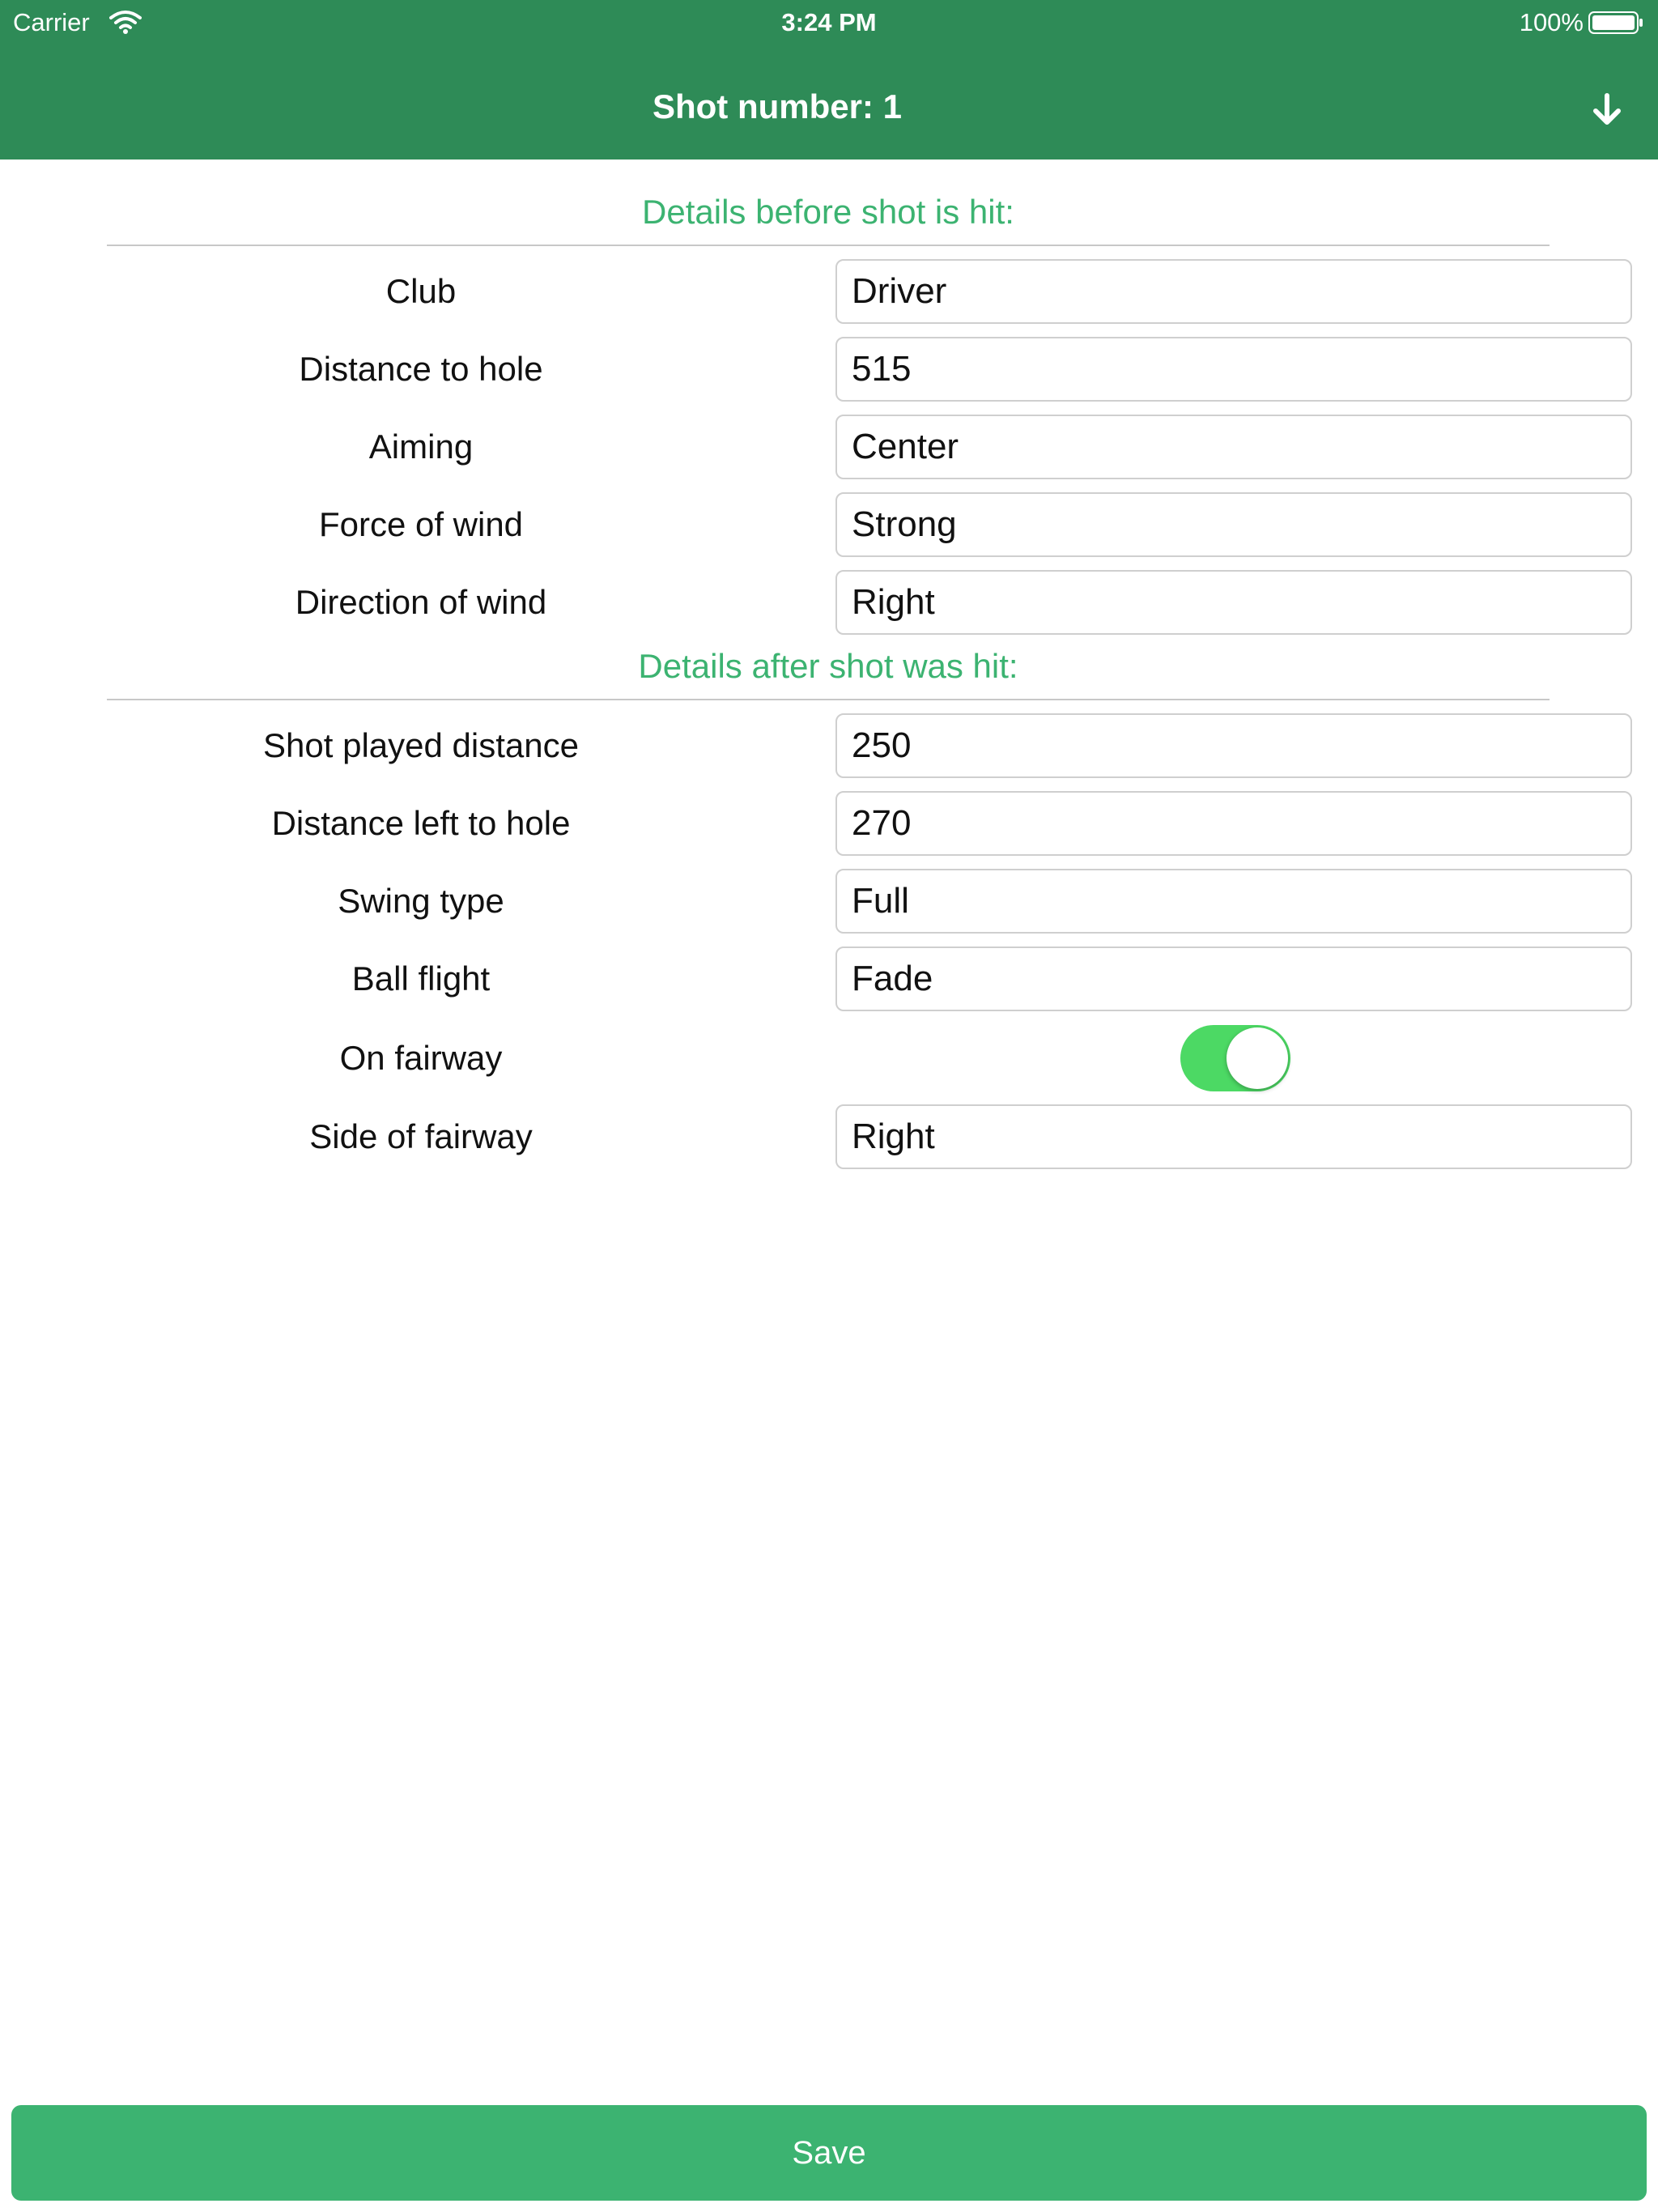 The width and height of the screenshot is (1658, 2212). What do you see at coordinates (829, 2153) in the screenshot?
I see `save-button: Save` at bounding box center [829, 2153].